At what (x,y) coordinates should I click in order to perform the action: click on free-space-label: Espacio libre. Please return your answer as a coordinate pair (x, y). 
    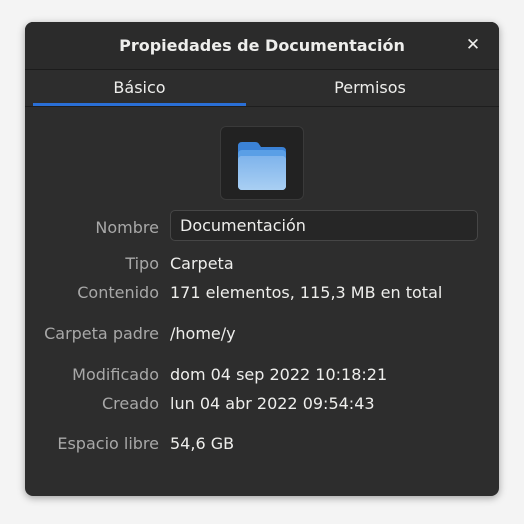
    Looking at the image, I should click on (108, 443).